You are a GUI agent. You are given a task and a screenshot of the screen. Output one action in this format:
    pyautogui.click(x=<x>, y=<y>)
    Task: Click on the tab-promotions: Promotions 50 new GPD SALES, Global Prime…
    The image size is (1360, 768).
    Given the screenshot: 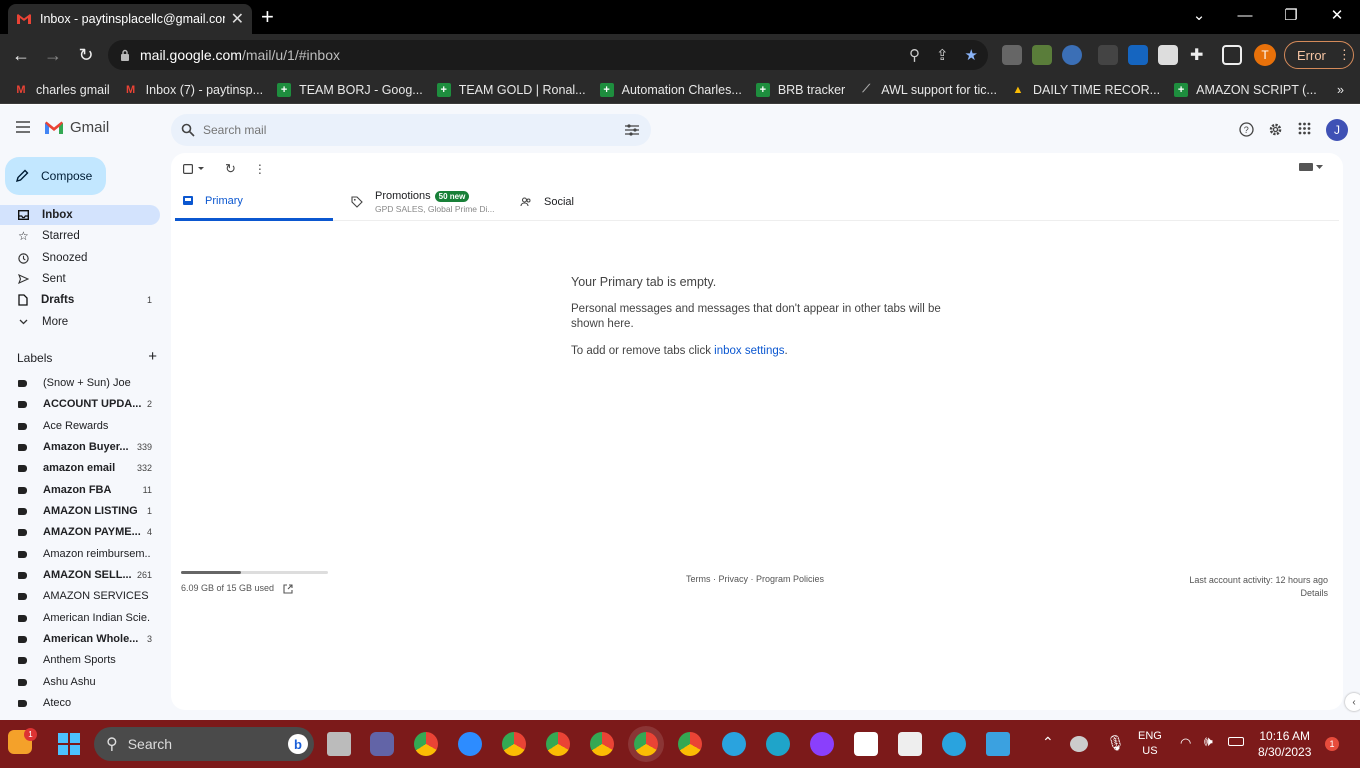 What is the action you would take?
    pyautogui.click(x=423, y=202)
    